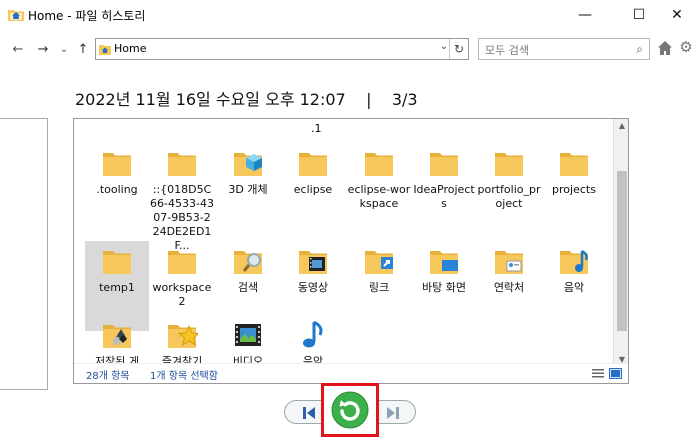 This screenshot has height=440, width=700. I want to click on window-title: Home - 파일 히스토리, so click(87, 16).